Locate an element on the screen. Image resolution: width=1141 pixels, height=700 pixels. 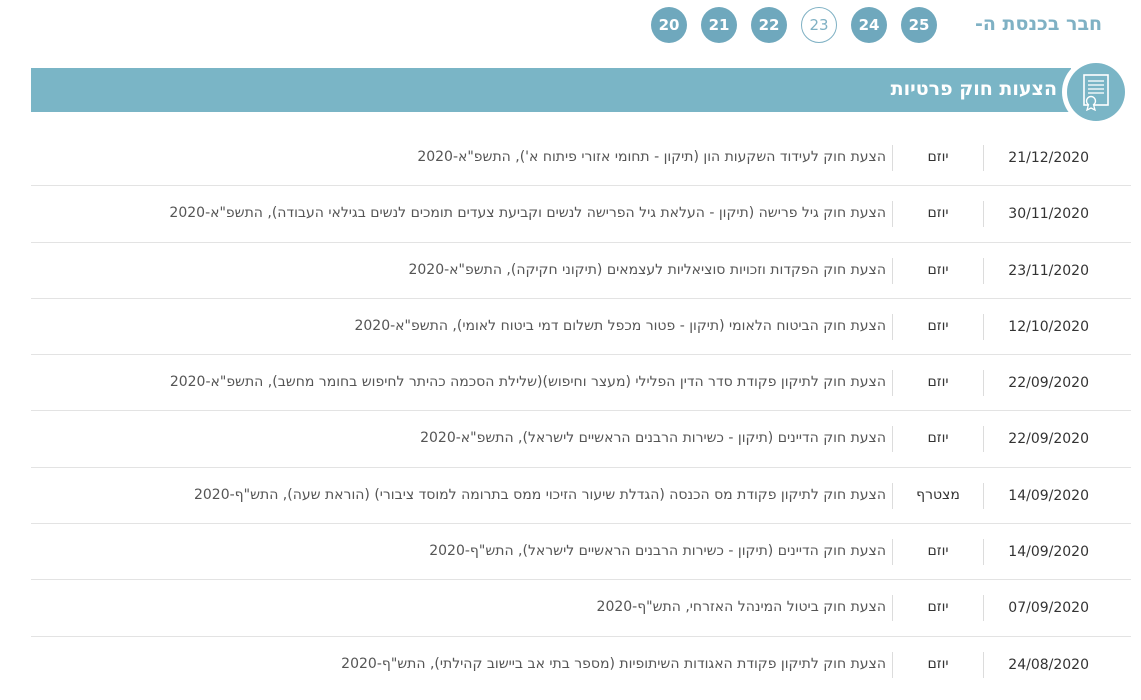
bill-date: 23/11/2020 is located at coordinates (1048, 270).